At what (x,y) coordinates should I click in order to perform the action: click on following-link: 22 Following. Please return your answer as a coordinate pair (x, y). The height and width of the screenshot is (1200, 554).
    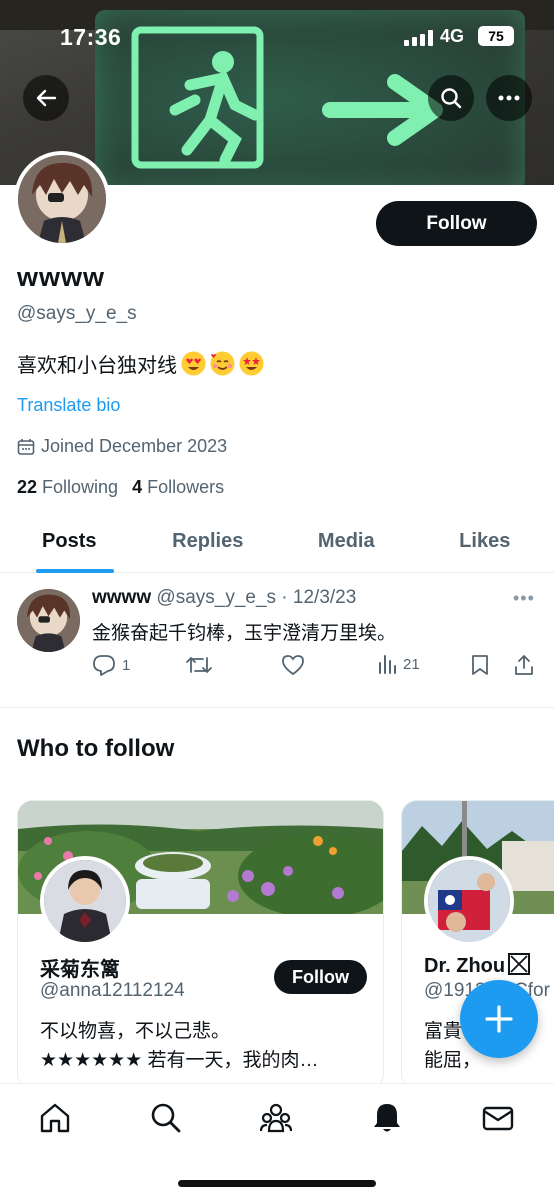
    Looking at the image, I should click on (67, 487).